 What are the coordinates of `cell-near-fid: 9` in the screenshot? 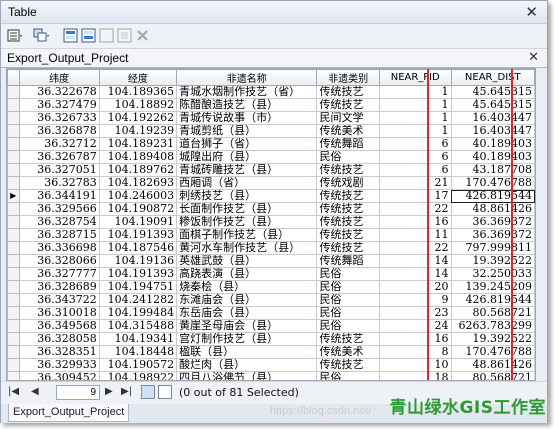 It's located at (415, 300).